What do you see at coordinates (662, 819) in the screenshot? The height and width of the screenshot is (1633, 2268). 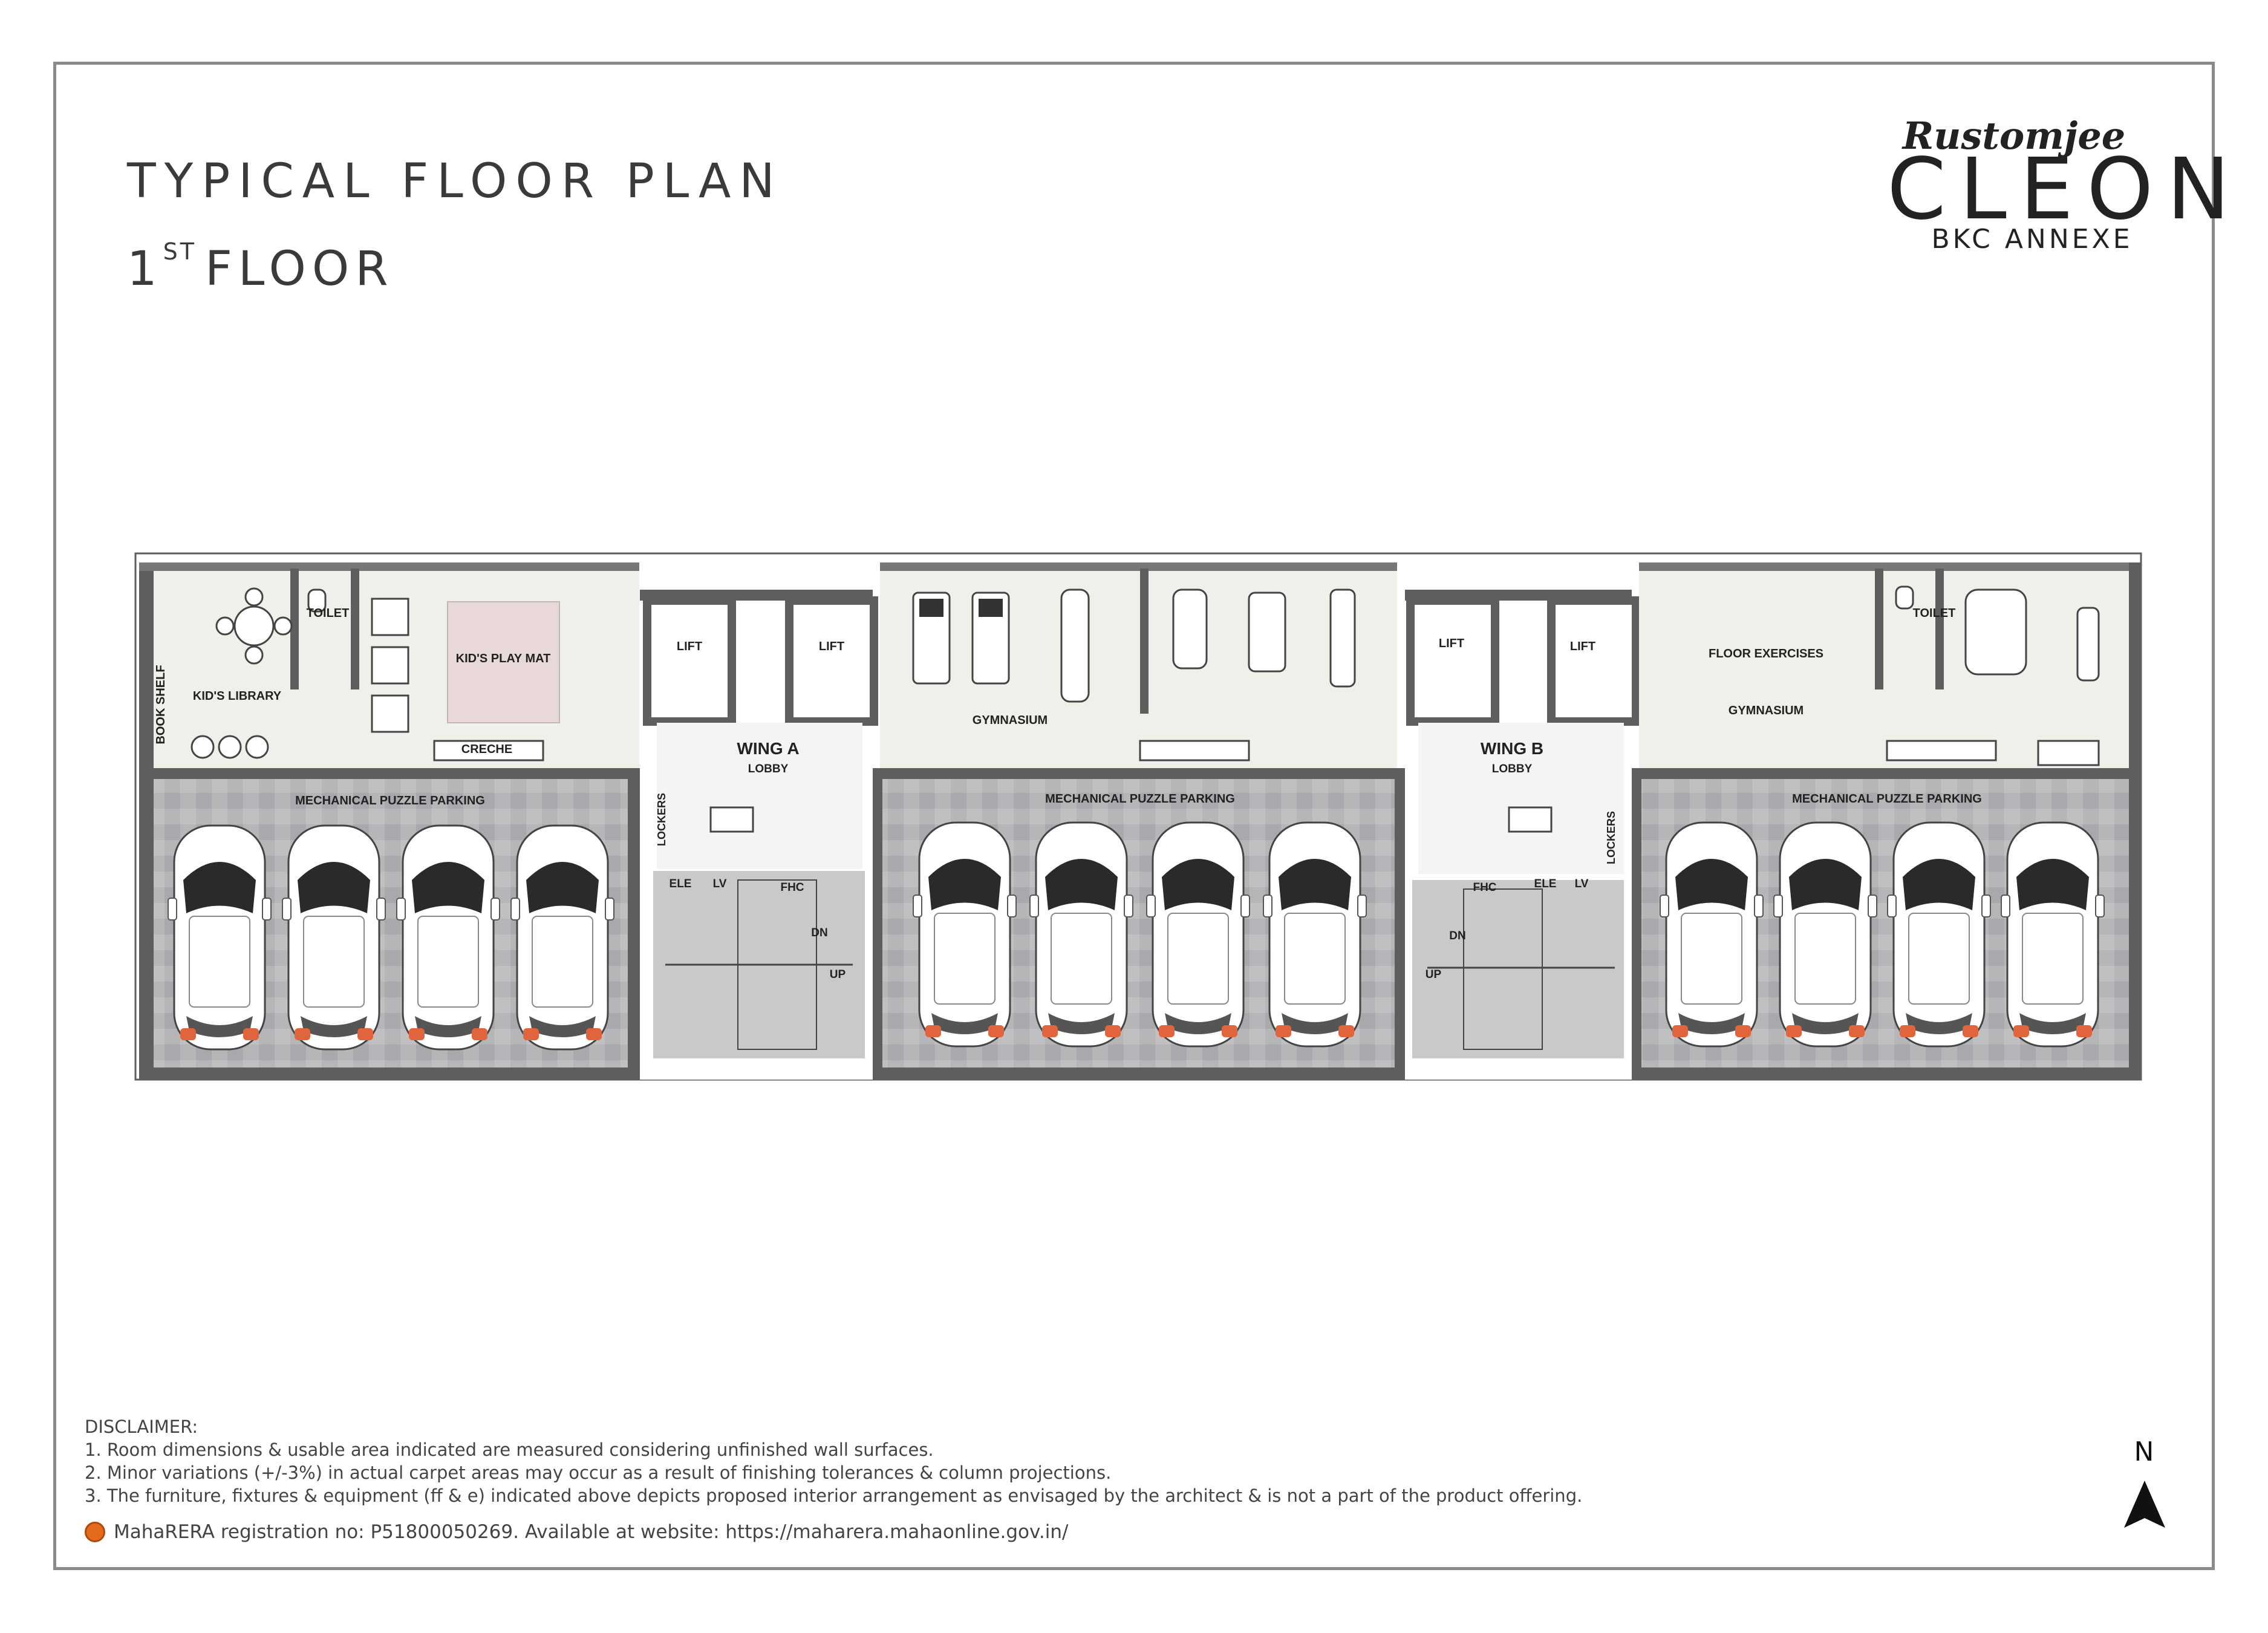 I see `label-lockers-a: LOCKERS` at bounding box center [662, 819].